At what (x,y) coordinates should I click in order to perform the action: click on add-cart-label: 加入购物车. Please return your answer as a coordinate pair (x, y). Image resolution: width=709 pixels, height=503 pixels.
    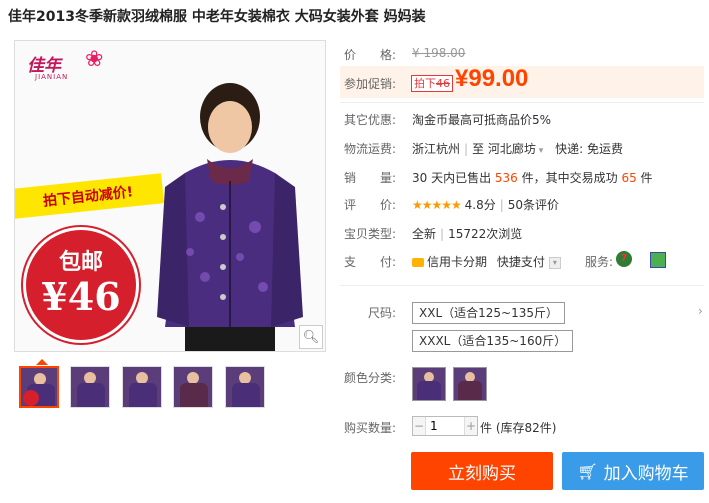
    Looking at the image, I should click on (646, 473).